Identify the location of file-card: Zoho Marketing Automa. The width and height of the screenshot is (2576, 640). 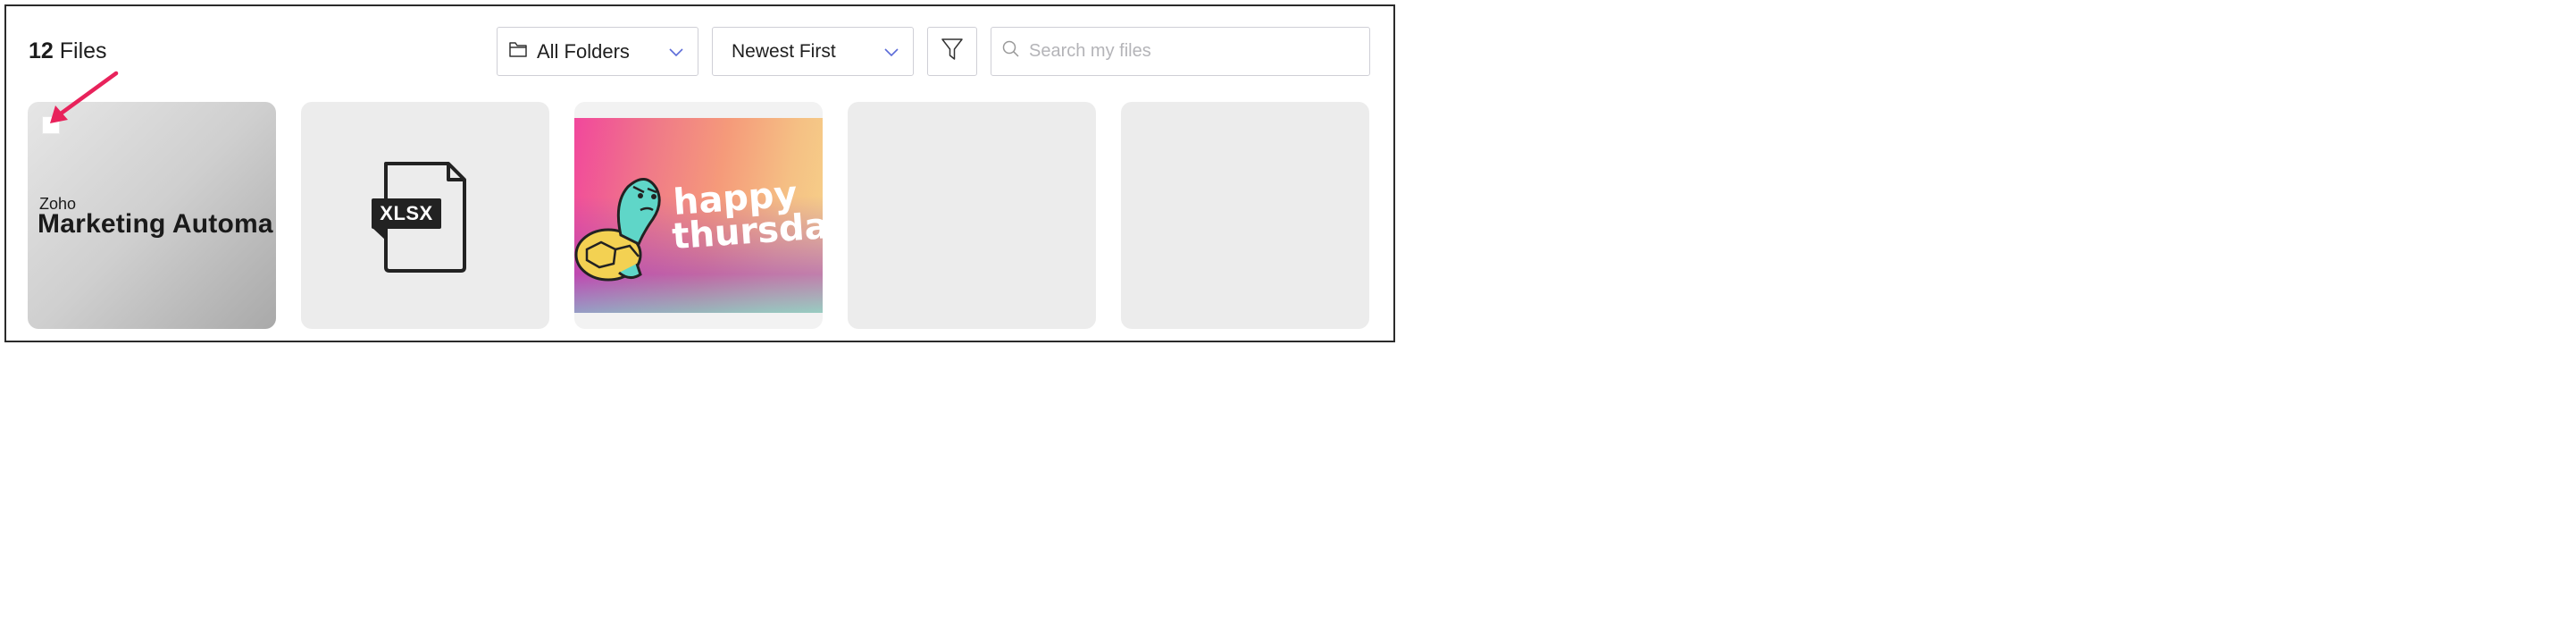
(152, 215).